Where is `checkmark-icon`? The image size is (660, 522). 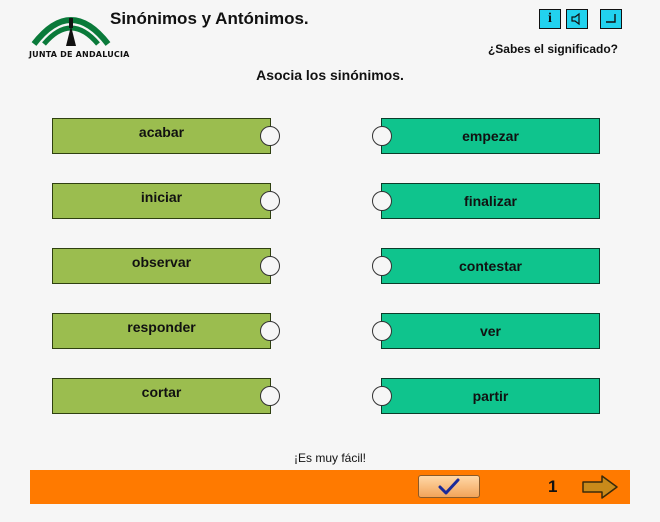 checkmark-icon is located at coordinates (449, 486).